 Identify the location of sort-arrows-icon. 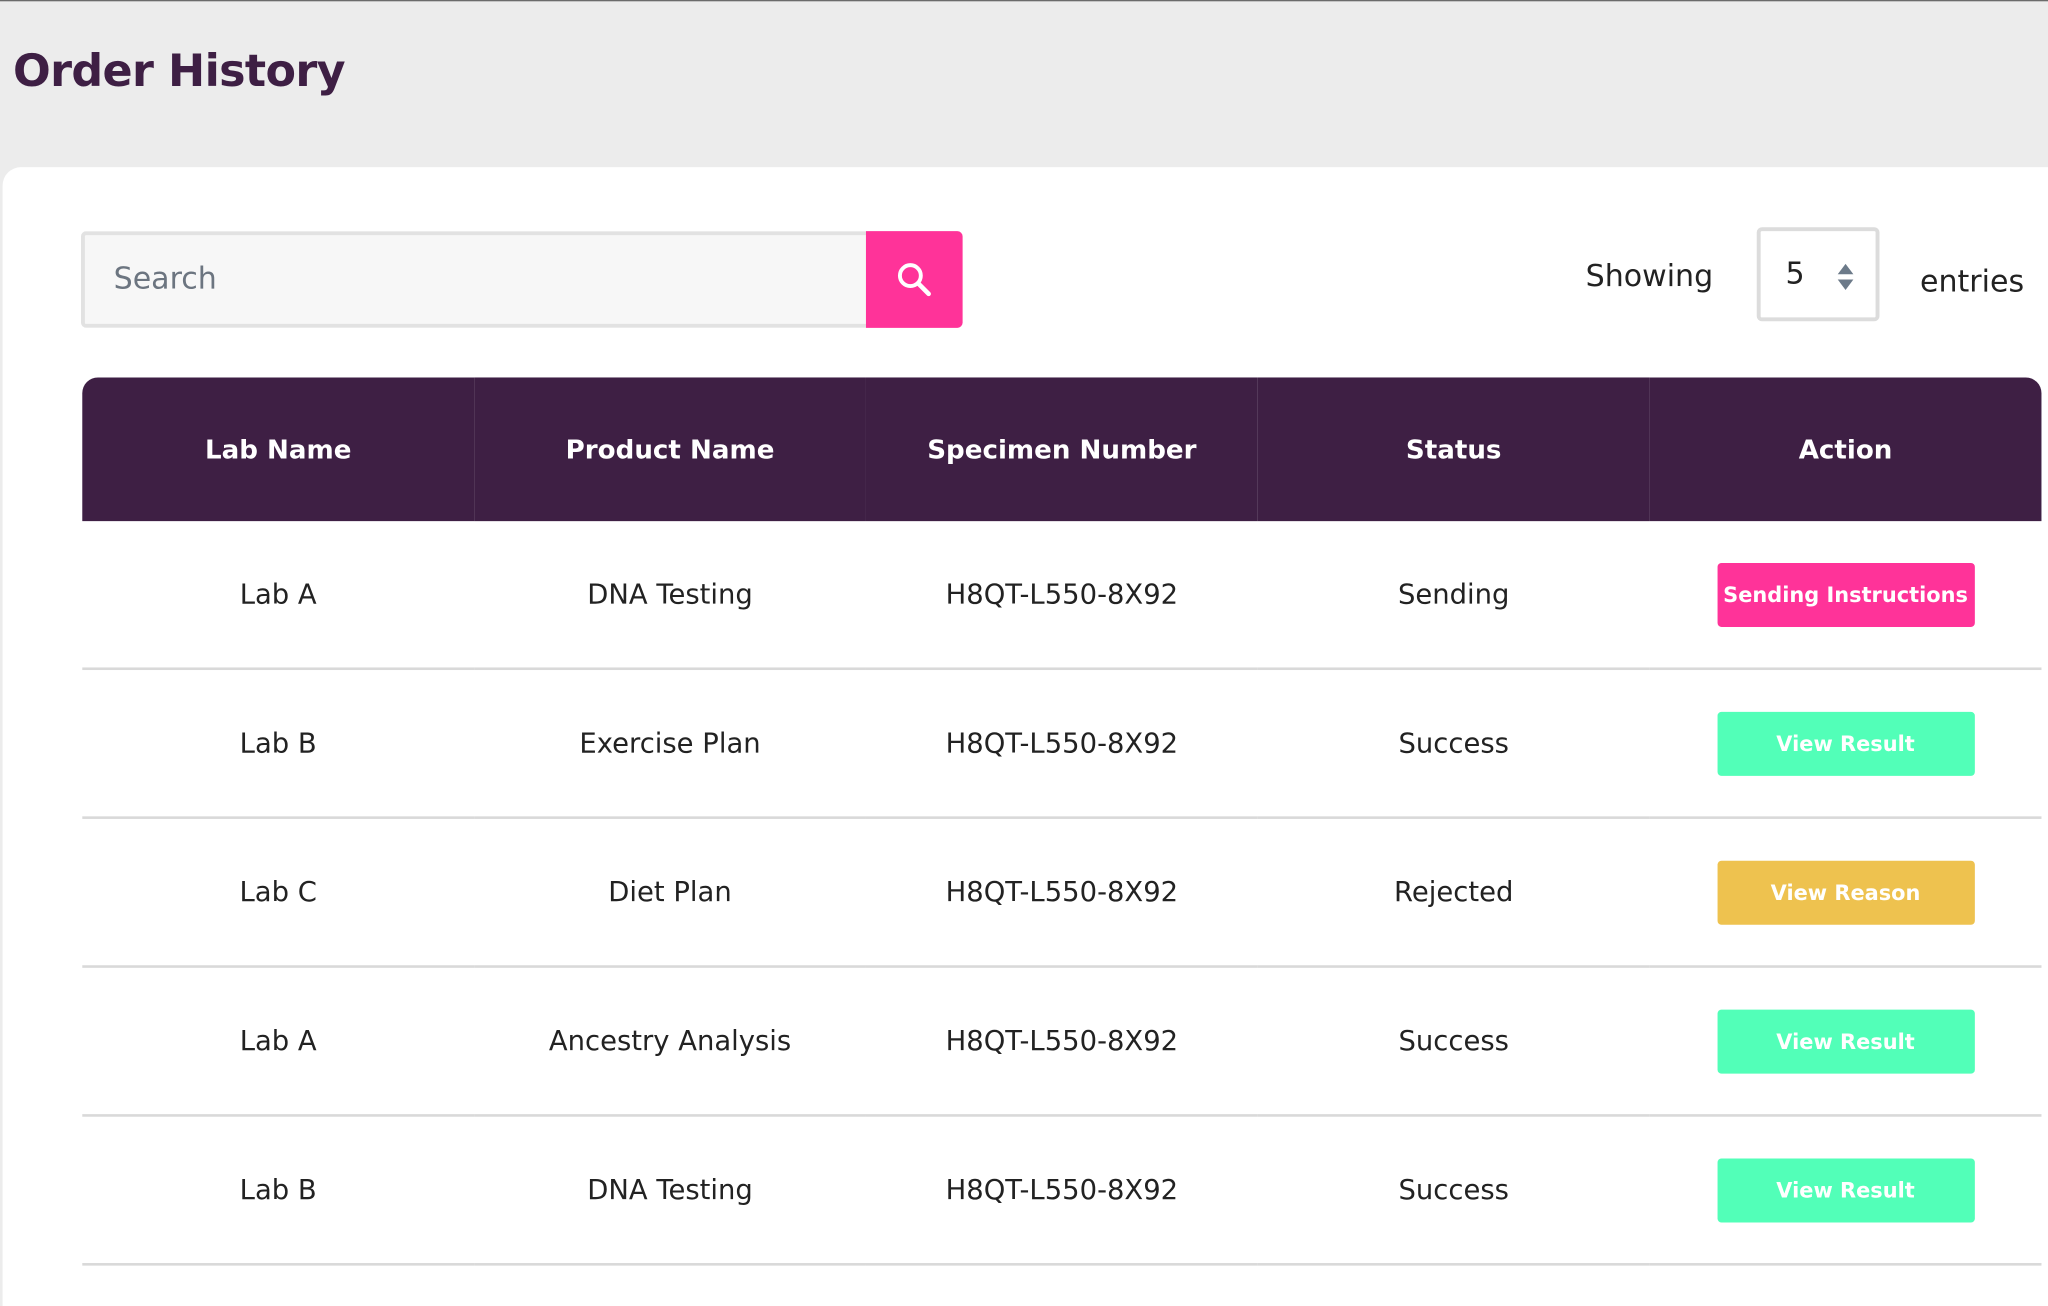
(1845, 276).